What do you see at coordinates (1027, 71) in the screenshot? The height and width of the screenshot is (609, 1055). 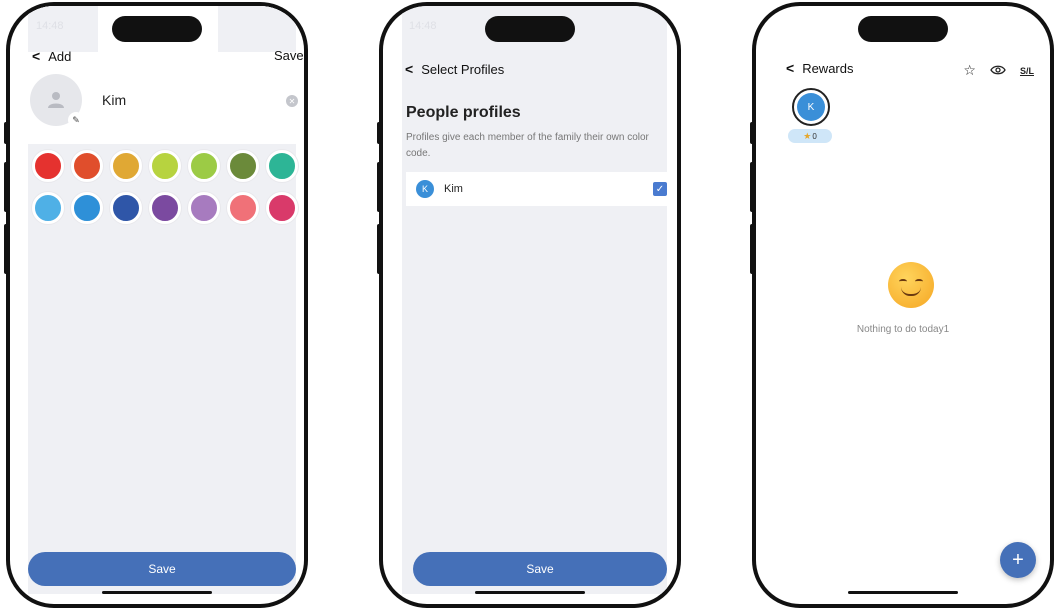 I see `sl-button: S/L` at bounding box center [1027, 71].